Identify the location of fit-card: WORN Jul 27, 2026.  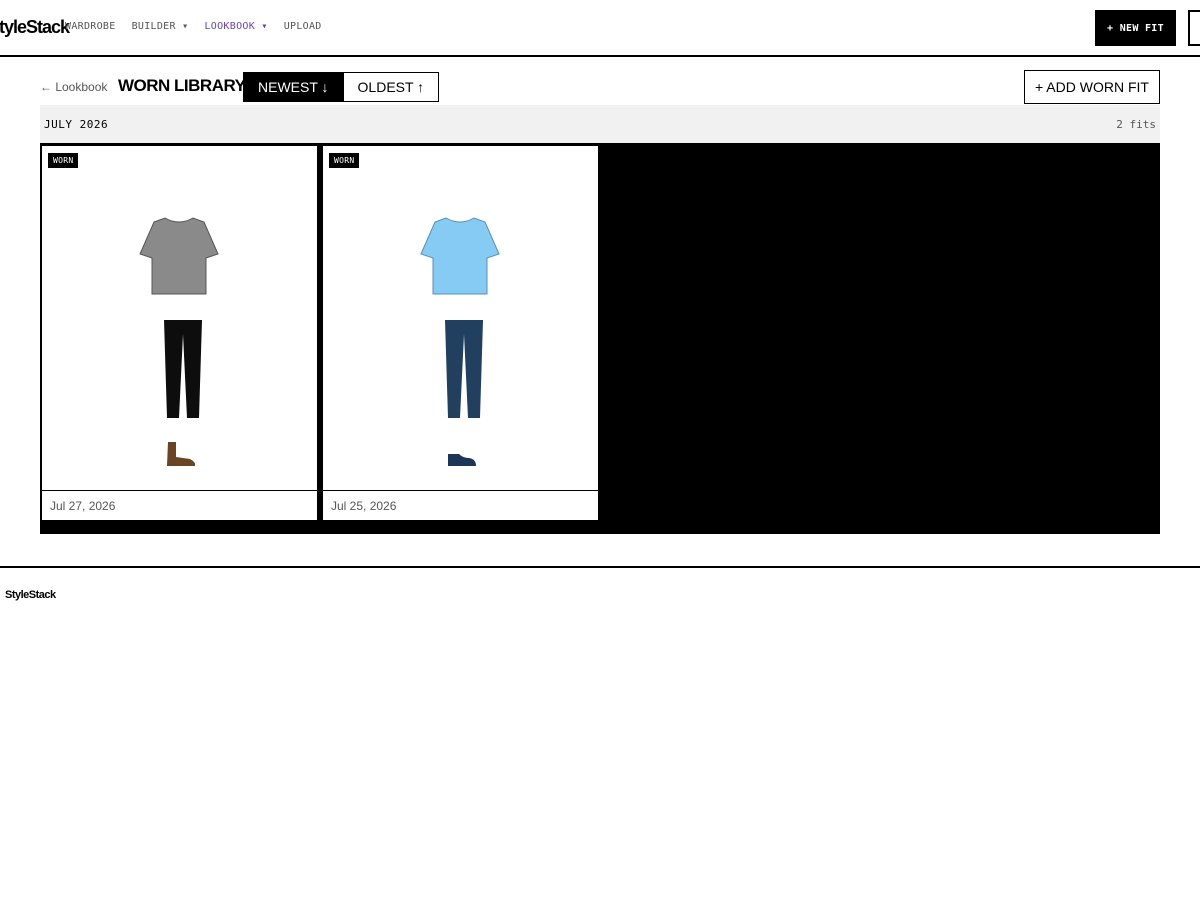
(179, 333).